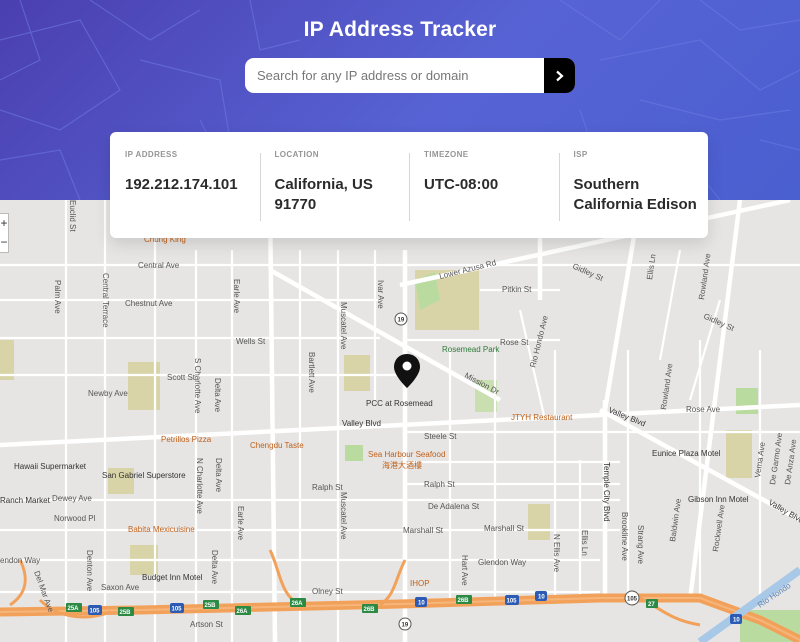  What do you see at coordinates (50, 466) in the screenshot?
I see `place-label: Hawaii Supermarket` at bounding box center [50, 466].